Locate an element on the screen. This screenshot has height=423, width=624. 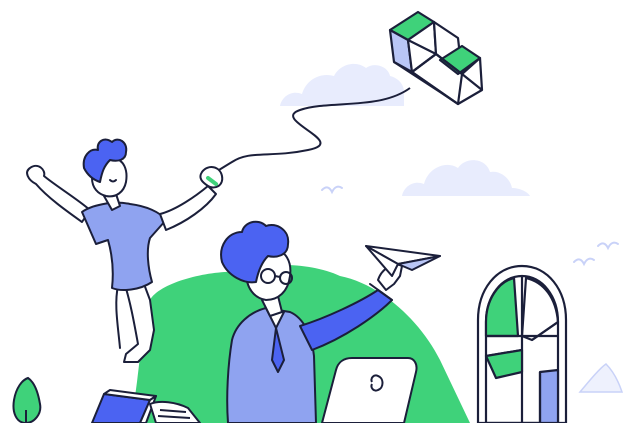
paper-plane-icon is located at coordinates (403, 261).